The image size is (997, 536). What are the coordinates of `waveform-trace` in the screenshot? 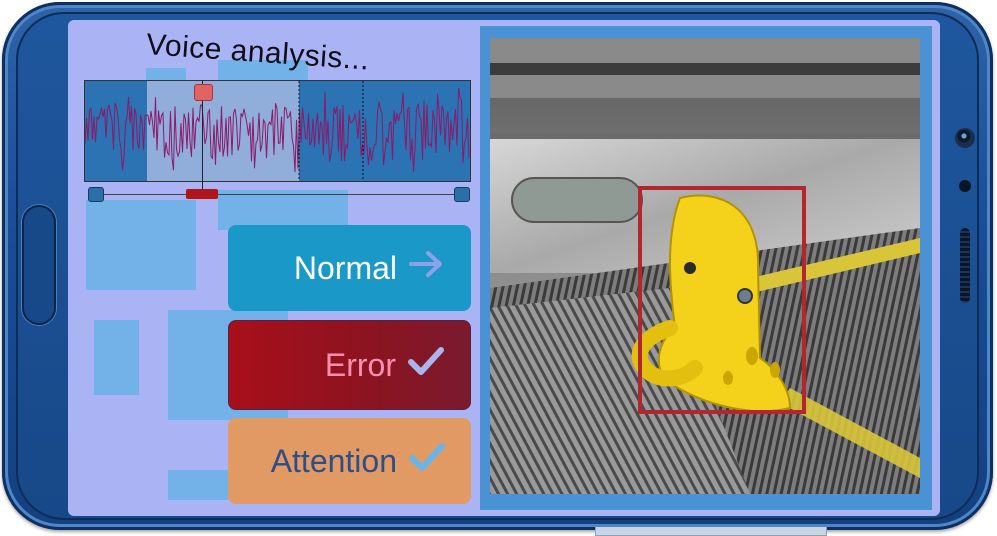 It's located at (277, 130).